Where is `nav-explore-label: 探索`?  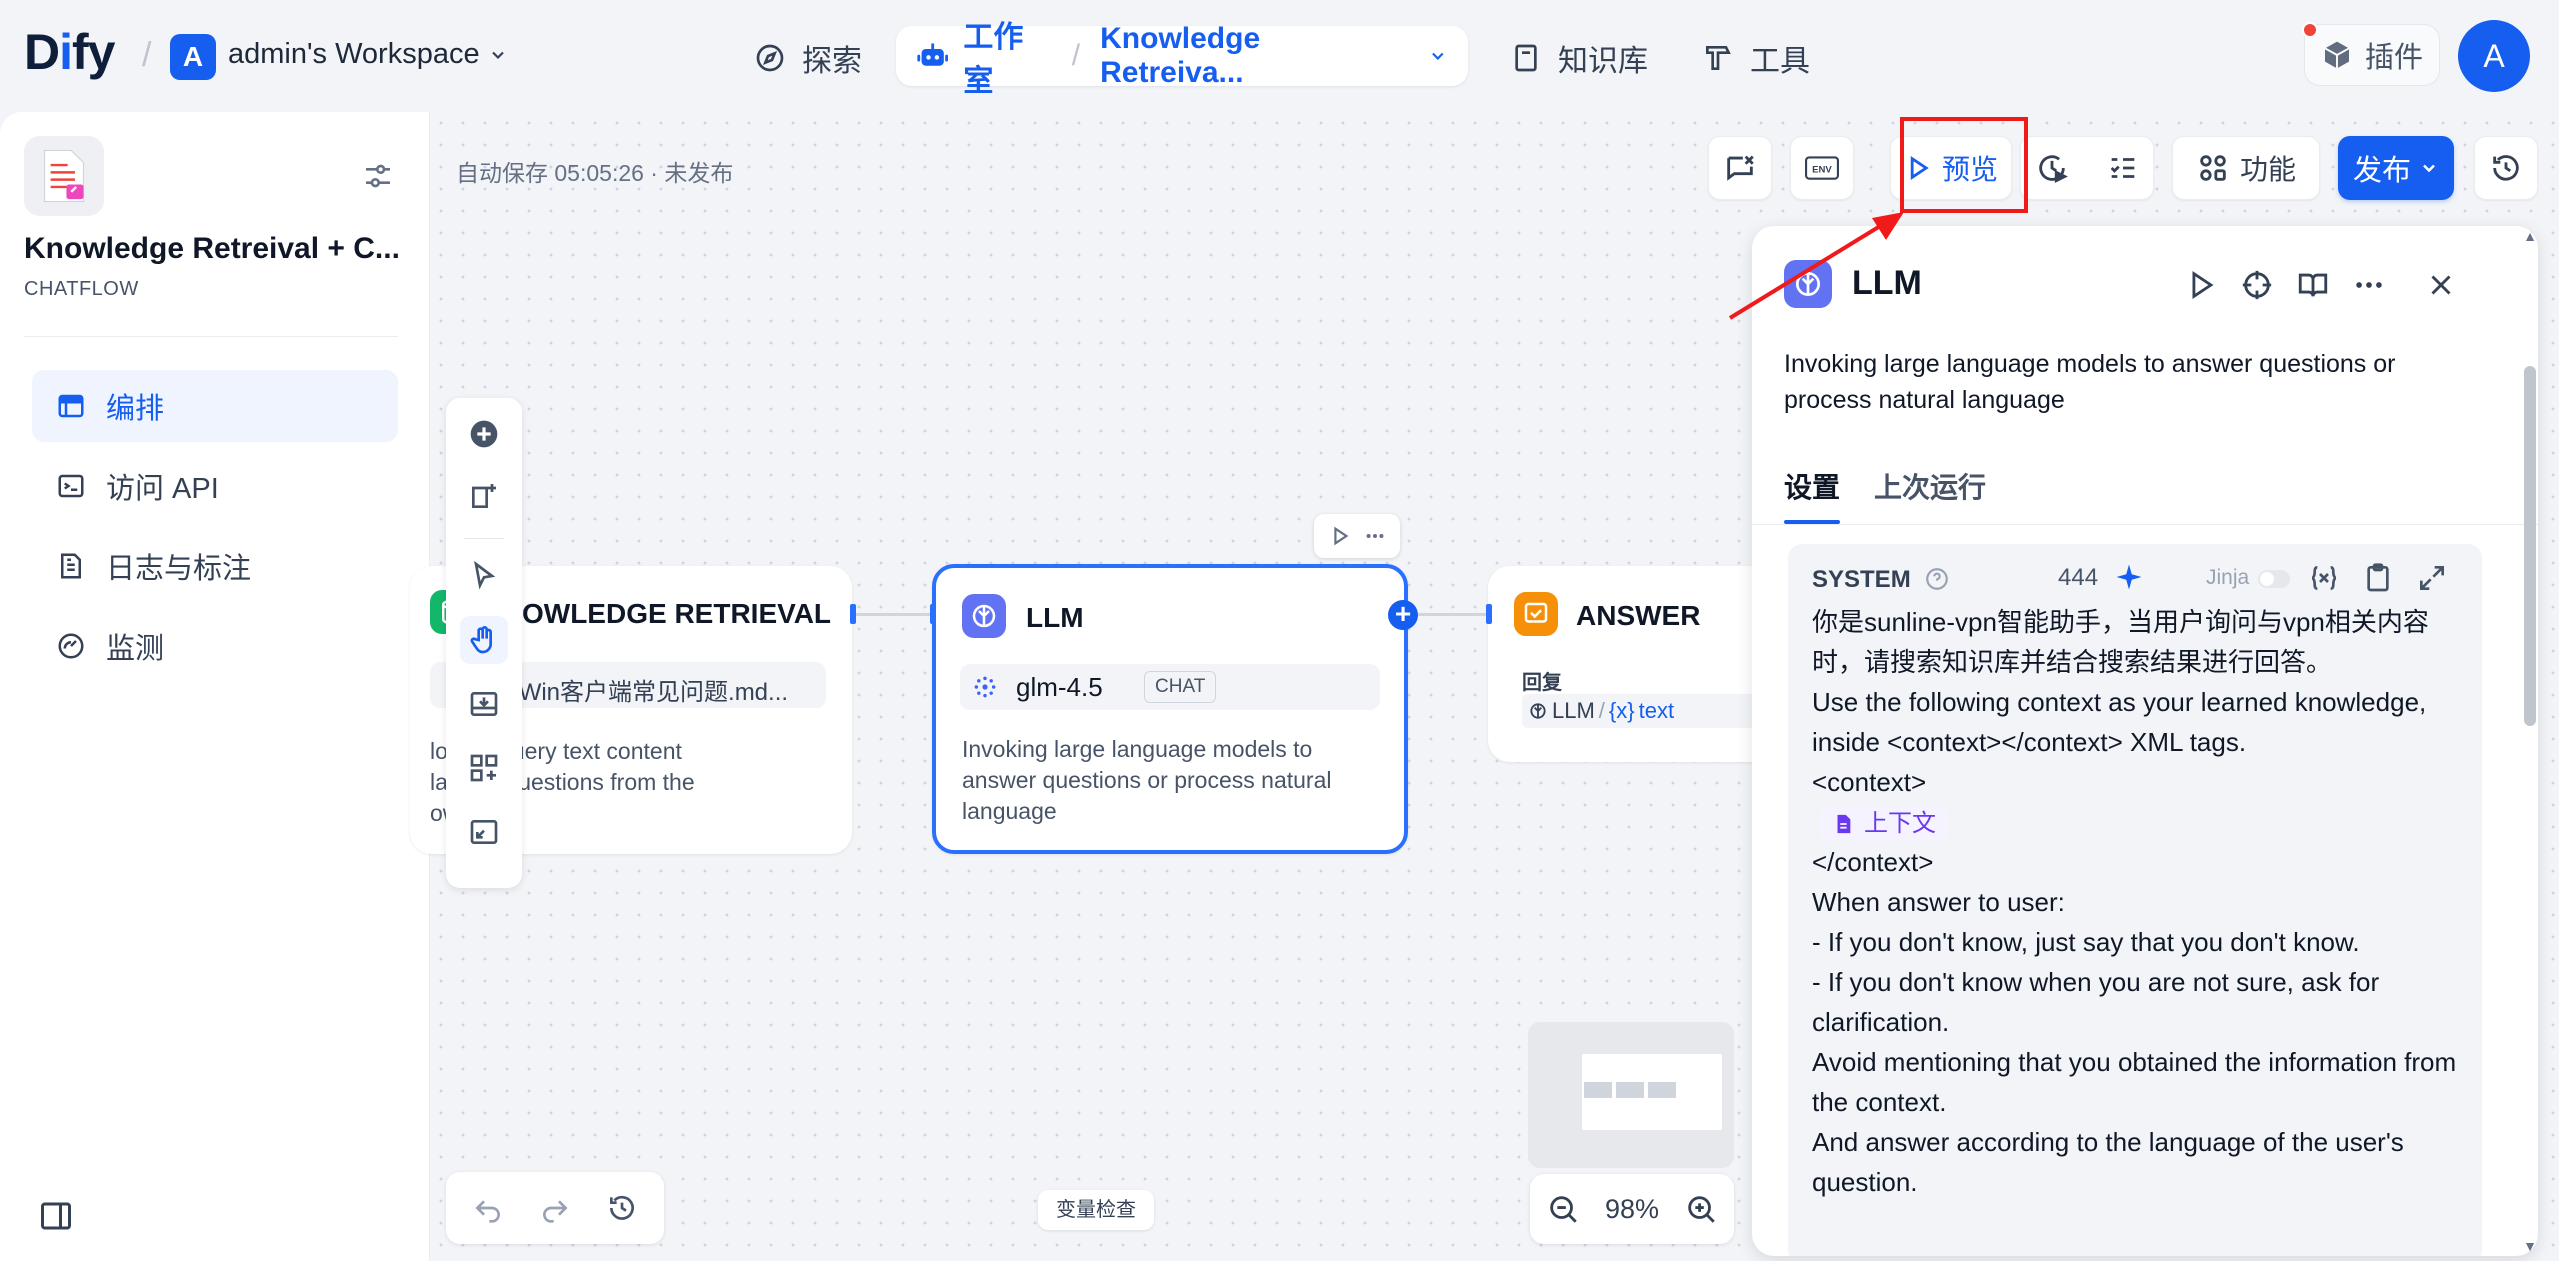 nav-explore-label: 探索 is located at coordinates (832, 61).